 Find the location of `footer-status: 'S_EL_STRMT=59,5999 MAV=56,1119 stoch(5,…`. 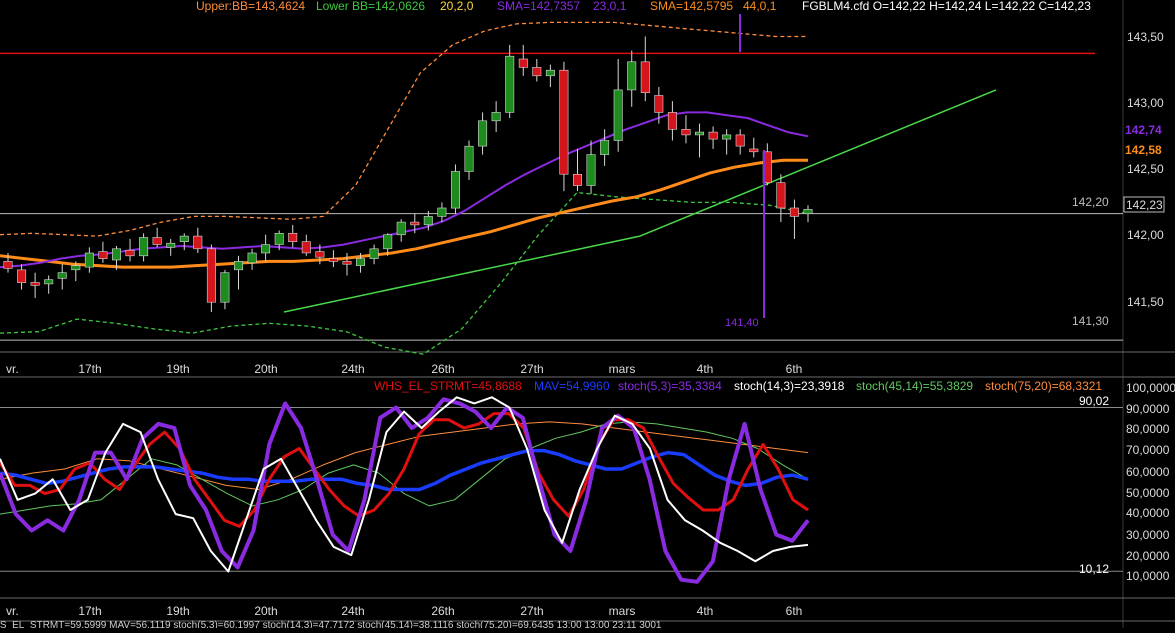

footer-status: 'S_EL_STRMT=59,5999 MAV=56,1119 stoch(5,… is located at coordinates (331, 624).